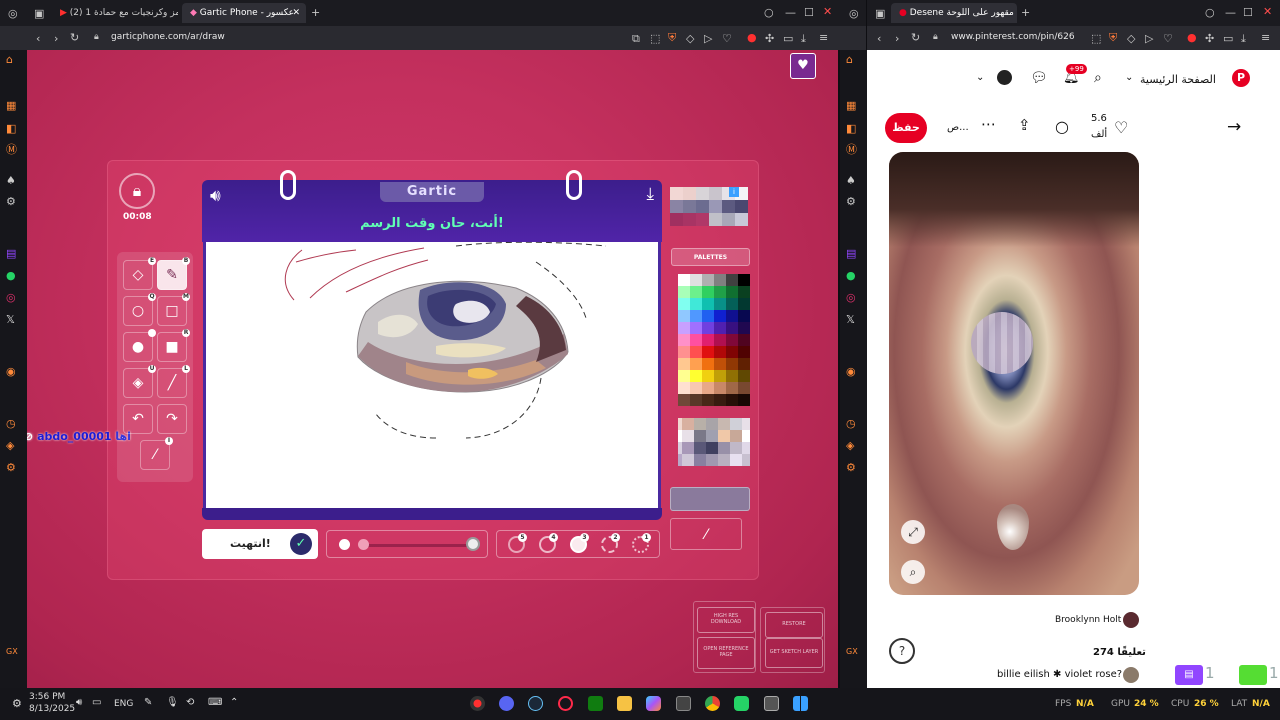 The height and width of the screenshot is (720, 1280). I want to click on app-icon: ◈, so click(10, 445).